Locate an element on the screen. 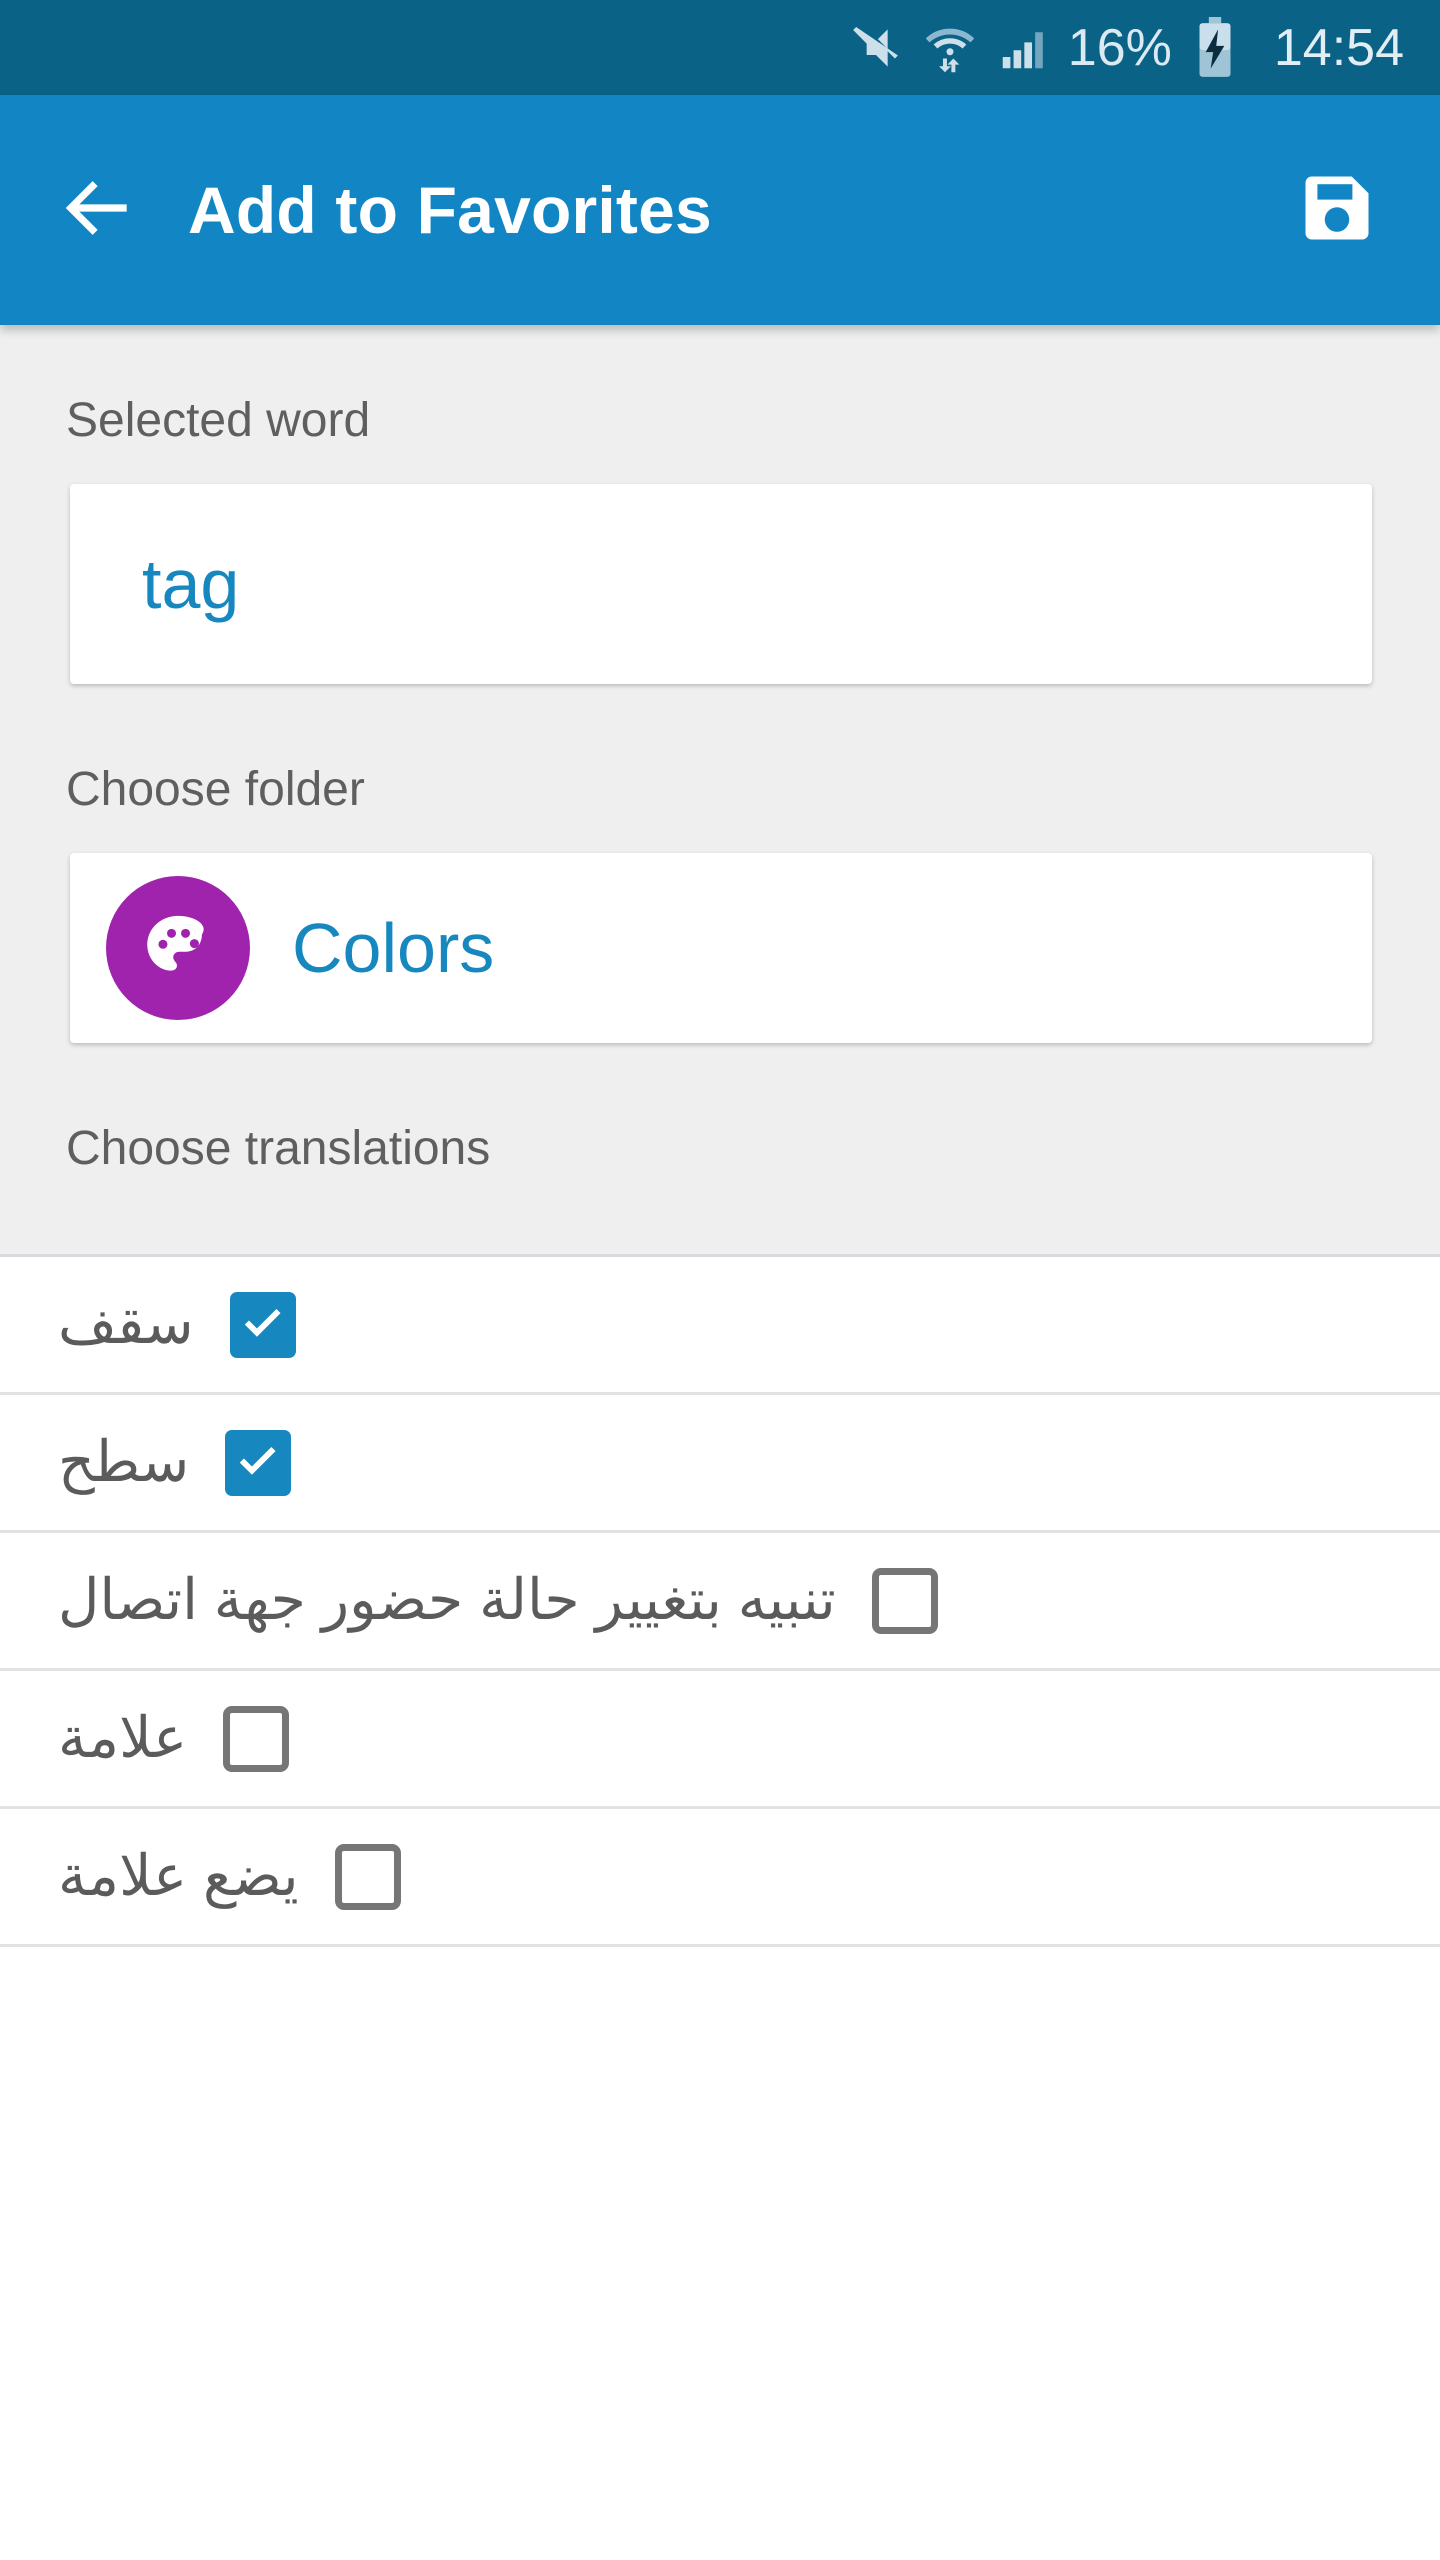 The width and height of the screenshot is (1440, 2560). save-floppy-icon is located at coordinates (1337, 210).